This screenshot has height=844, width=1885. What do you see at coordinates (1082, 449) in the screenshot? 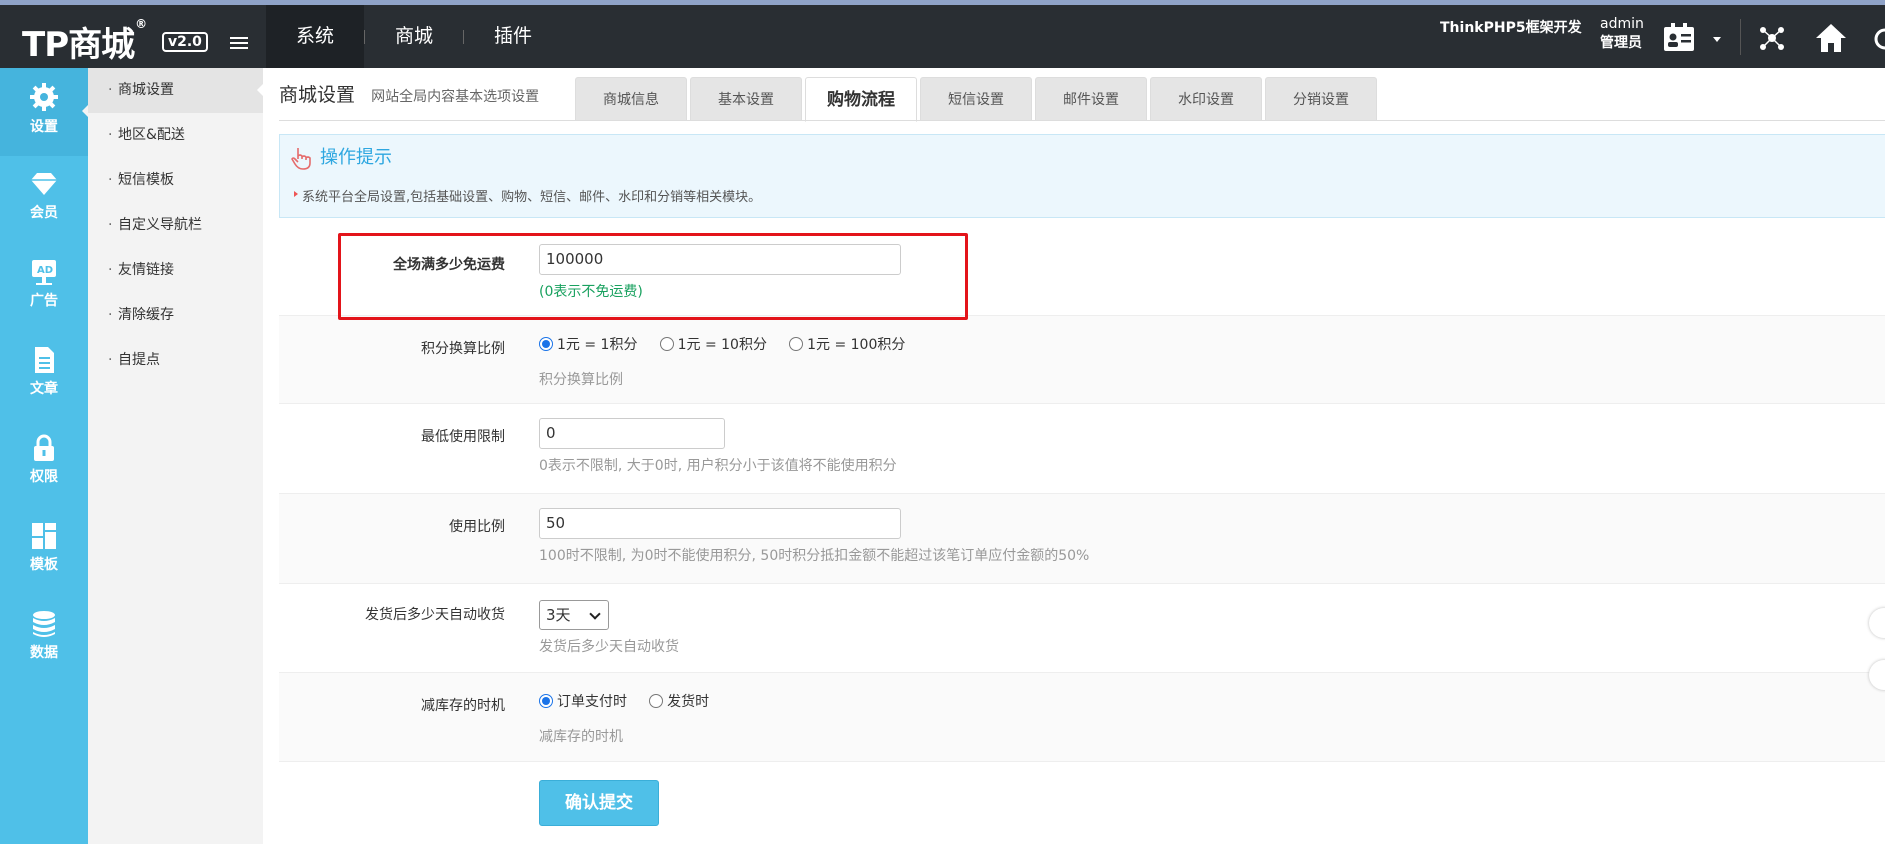
I see `form-row-min-limit: 最低使用限制 0 0表示不限制, 大于0时, 用户积分小于该值将不能使用积分` at bounding box center [1082, 449].